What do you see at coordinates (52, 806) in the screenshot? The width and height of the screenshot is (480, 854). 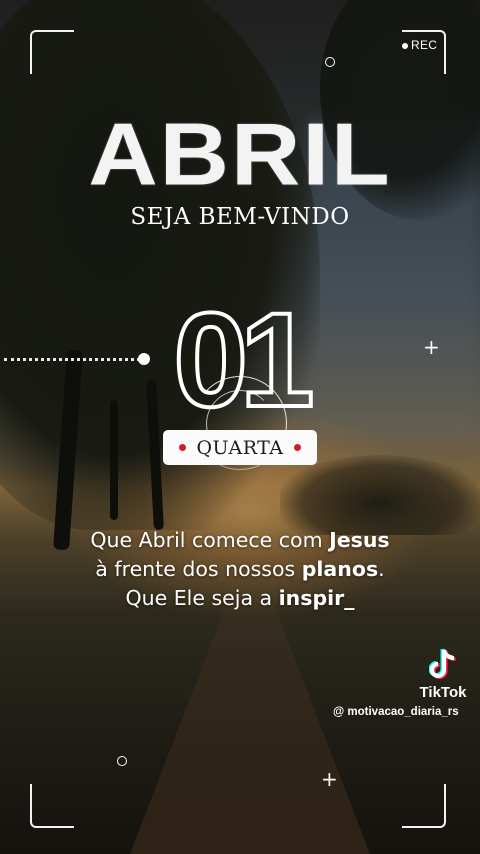 I see `frame-corner-bottom-left` at bounding box center [52, 806].